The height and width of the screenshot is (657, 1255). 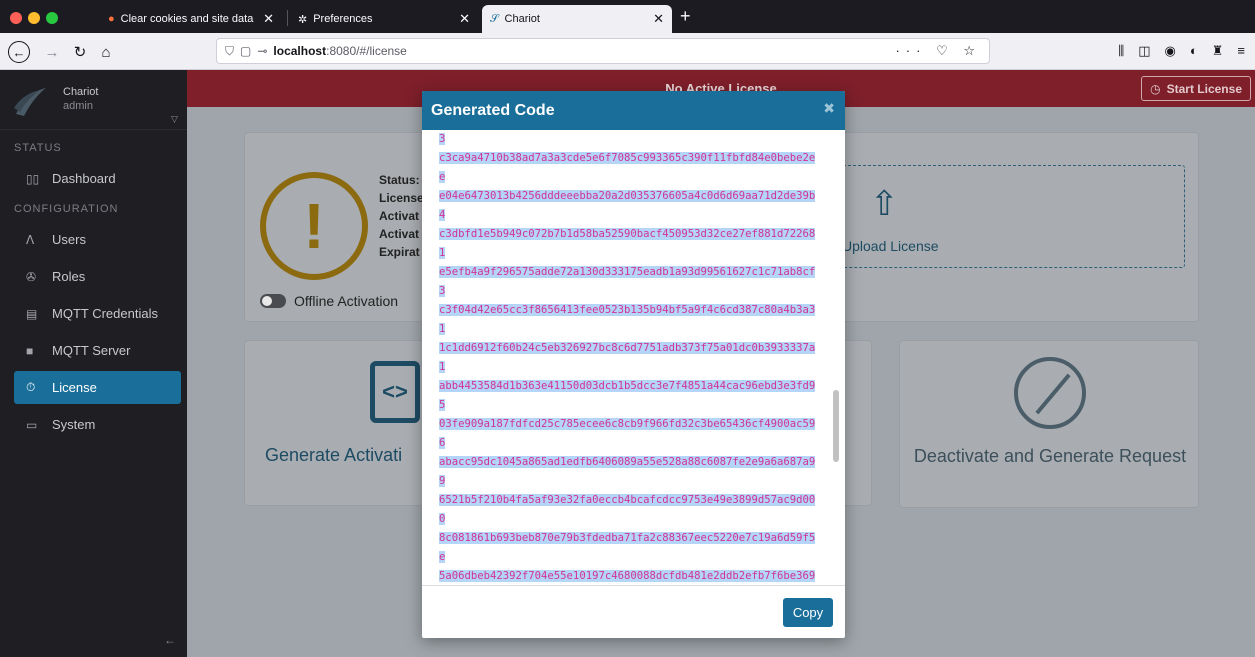 What do you see at coordinates (170, 640) in the screenshot?
I see `collapse-sidebar-icon: ←` at bounding box center [170, 640].